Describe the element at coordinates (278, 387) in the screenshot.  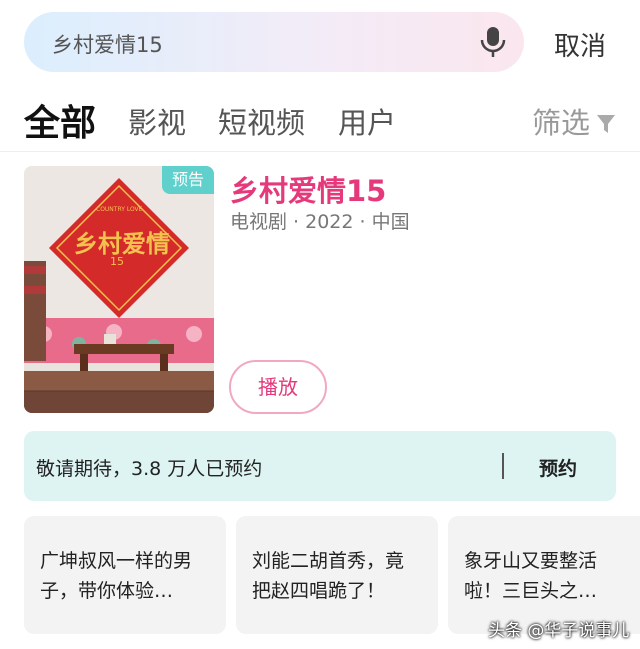
I see `play-button: 播放` at that location.